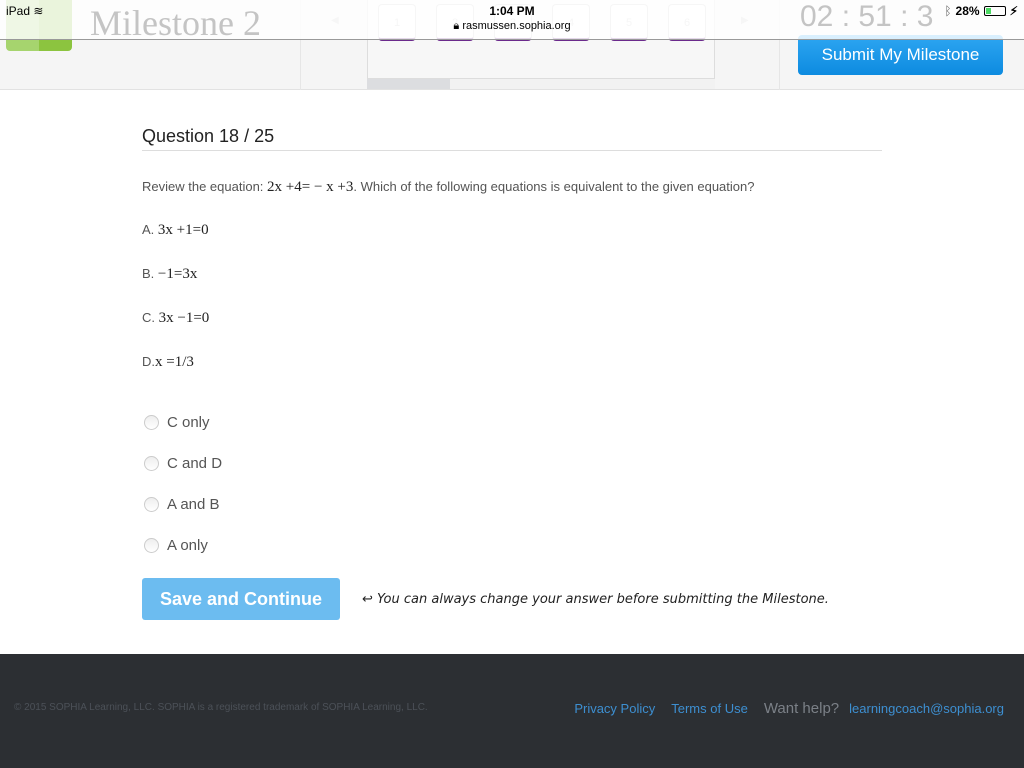 Image resolution: width=1024 pixels, height=768 pixels. What do you see at coordinates (175, 23) in the screenshot?
I see `milestone-title: Milestone 2` at bounding box center [175, 23].